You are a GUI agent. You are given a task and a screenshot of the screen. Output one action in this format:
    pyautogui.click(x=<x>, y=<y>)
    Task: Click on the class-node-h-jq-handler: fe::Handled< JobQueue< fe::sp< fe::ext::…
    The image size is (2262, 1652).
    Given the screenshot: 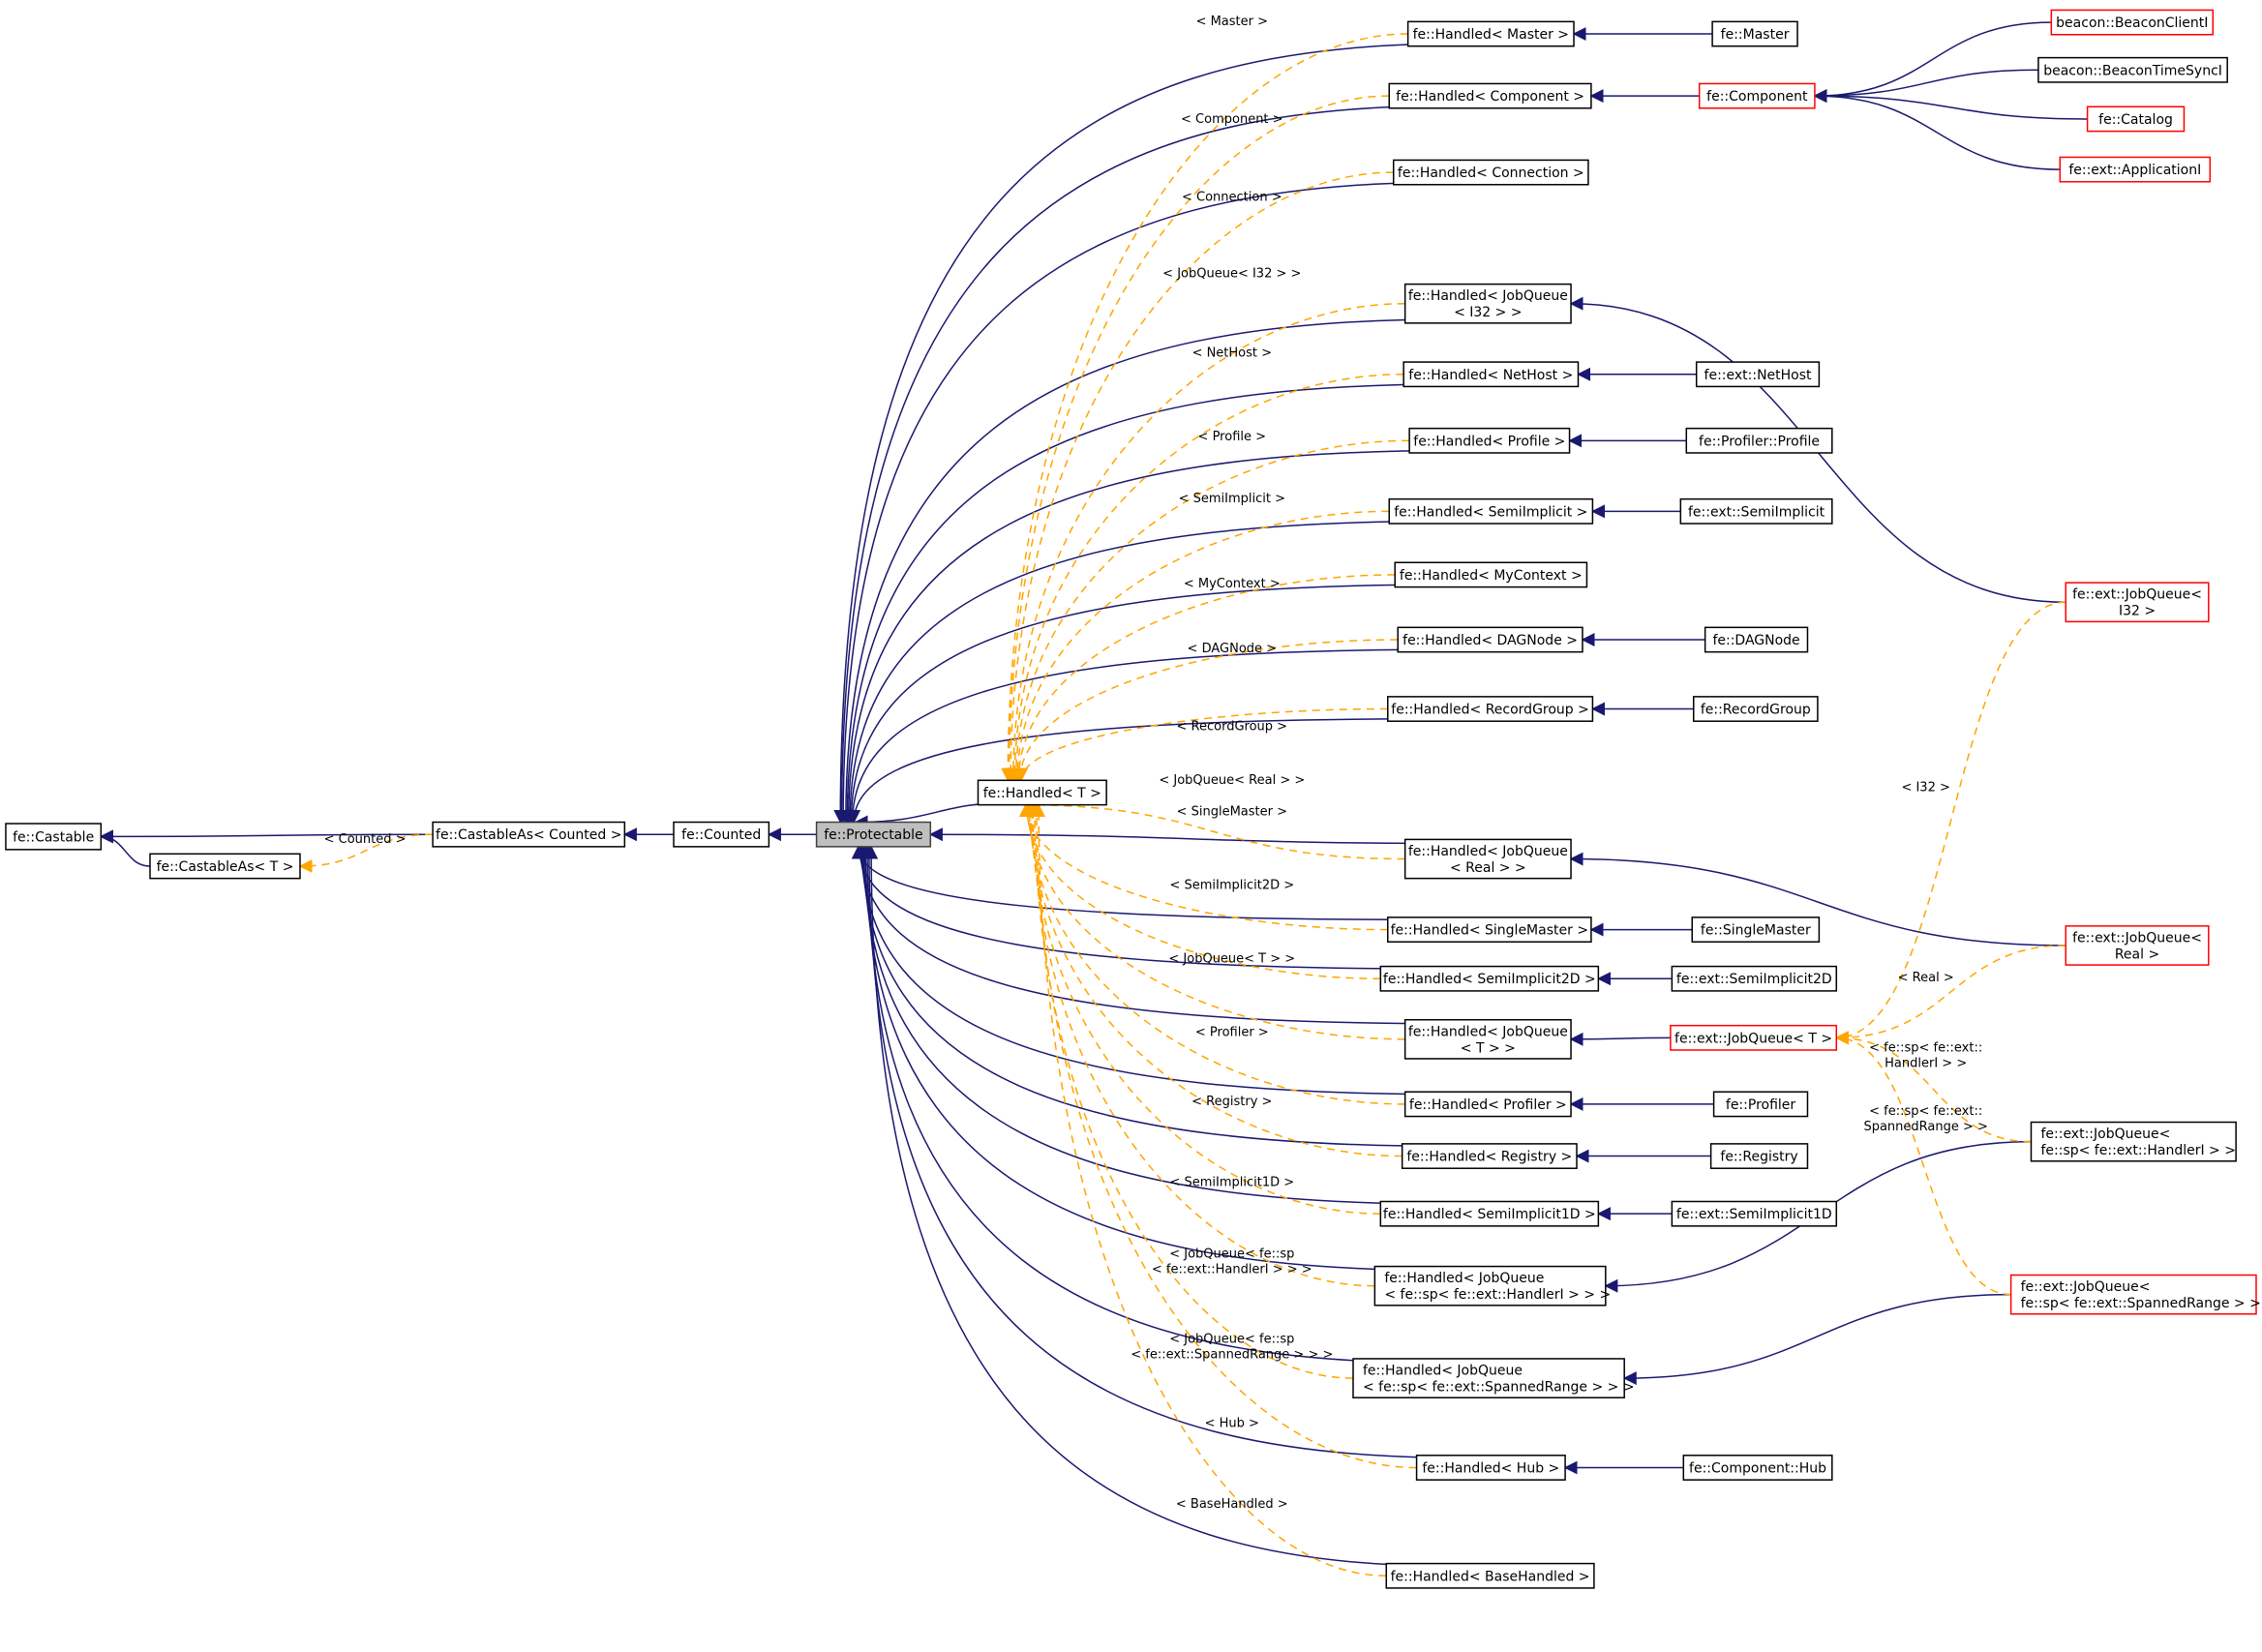 What is the action you would take?
    pyautogui.click(x=1492, y=1286)
    